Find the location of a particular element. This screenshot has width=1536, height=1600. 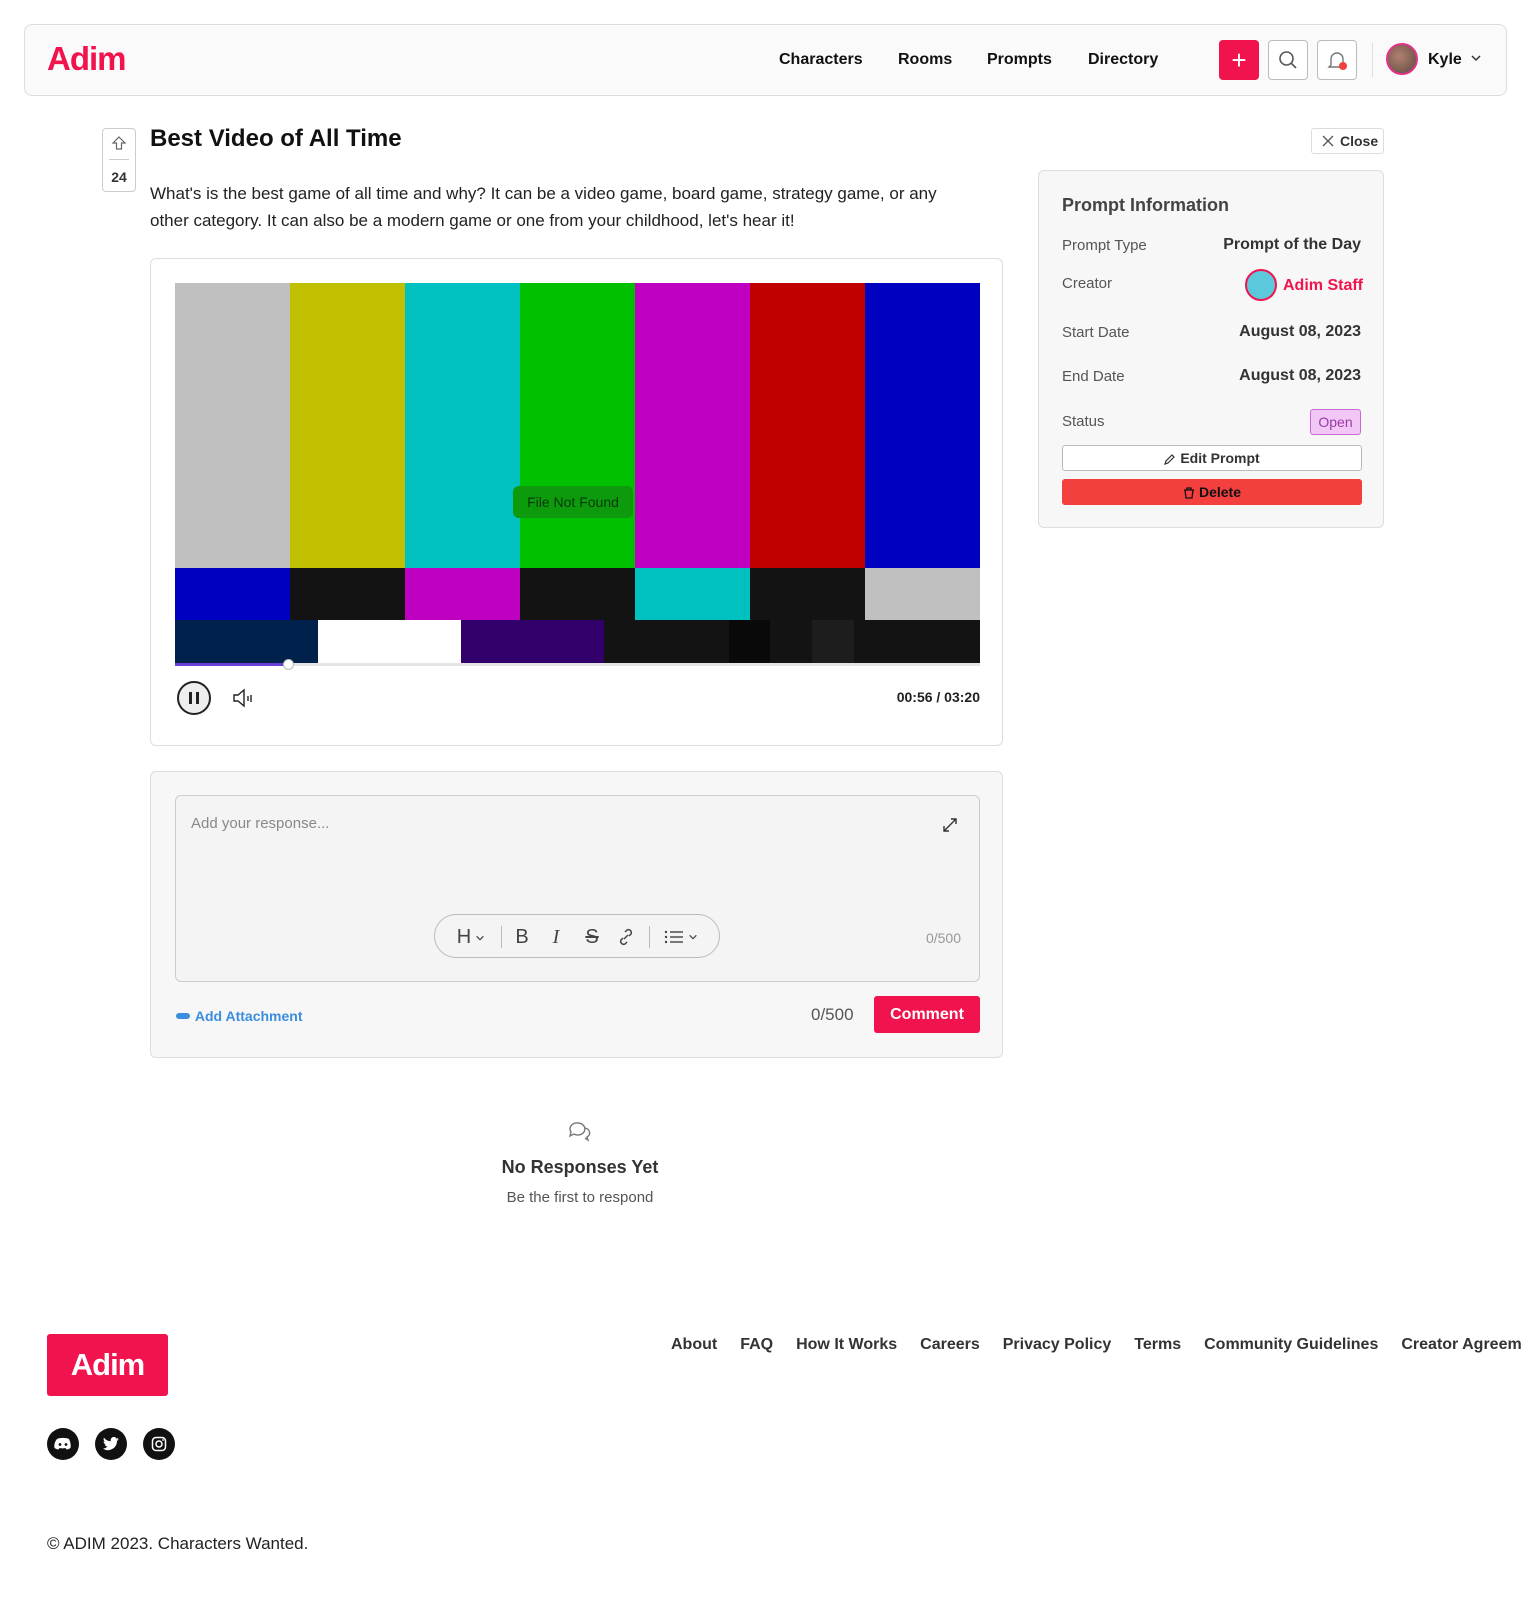

creator-avatar is located at coordinates (1261, 285).